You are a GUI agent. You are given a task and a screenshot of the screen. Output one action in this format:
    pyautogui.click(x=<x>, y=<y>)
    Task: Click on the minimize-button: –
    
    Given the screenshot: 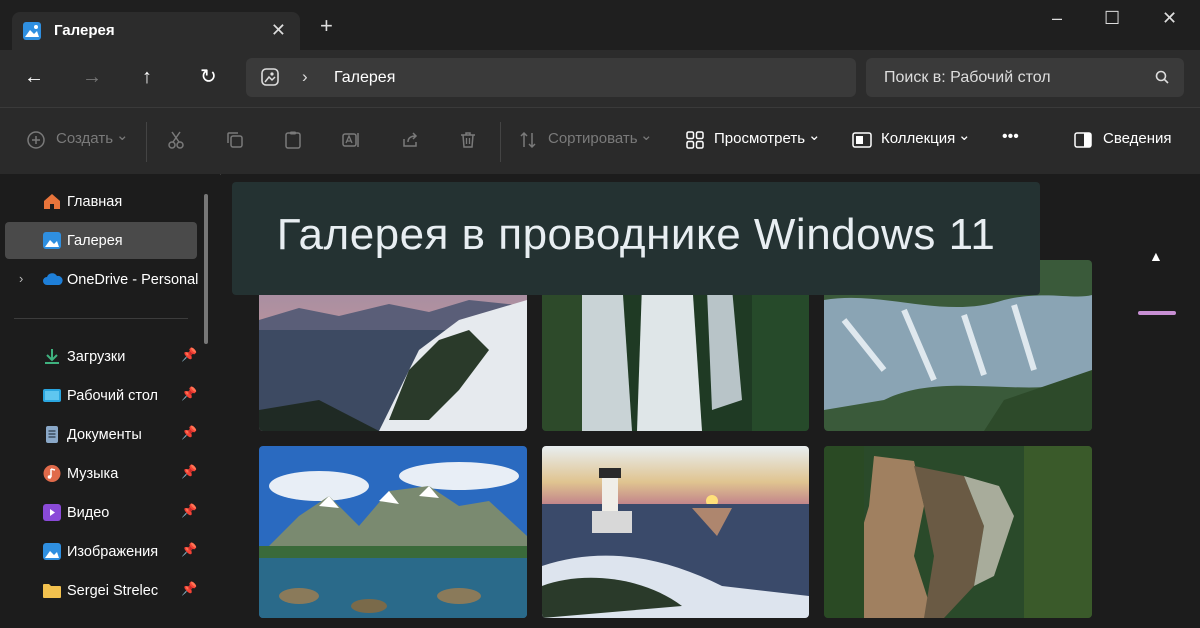 What is the action you would take?
    pyautogui.click(x=1057, y=18)
    